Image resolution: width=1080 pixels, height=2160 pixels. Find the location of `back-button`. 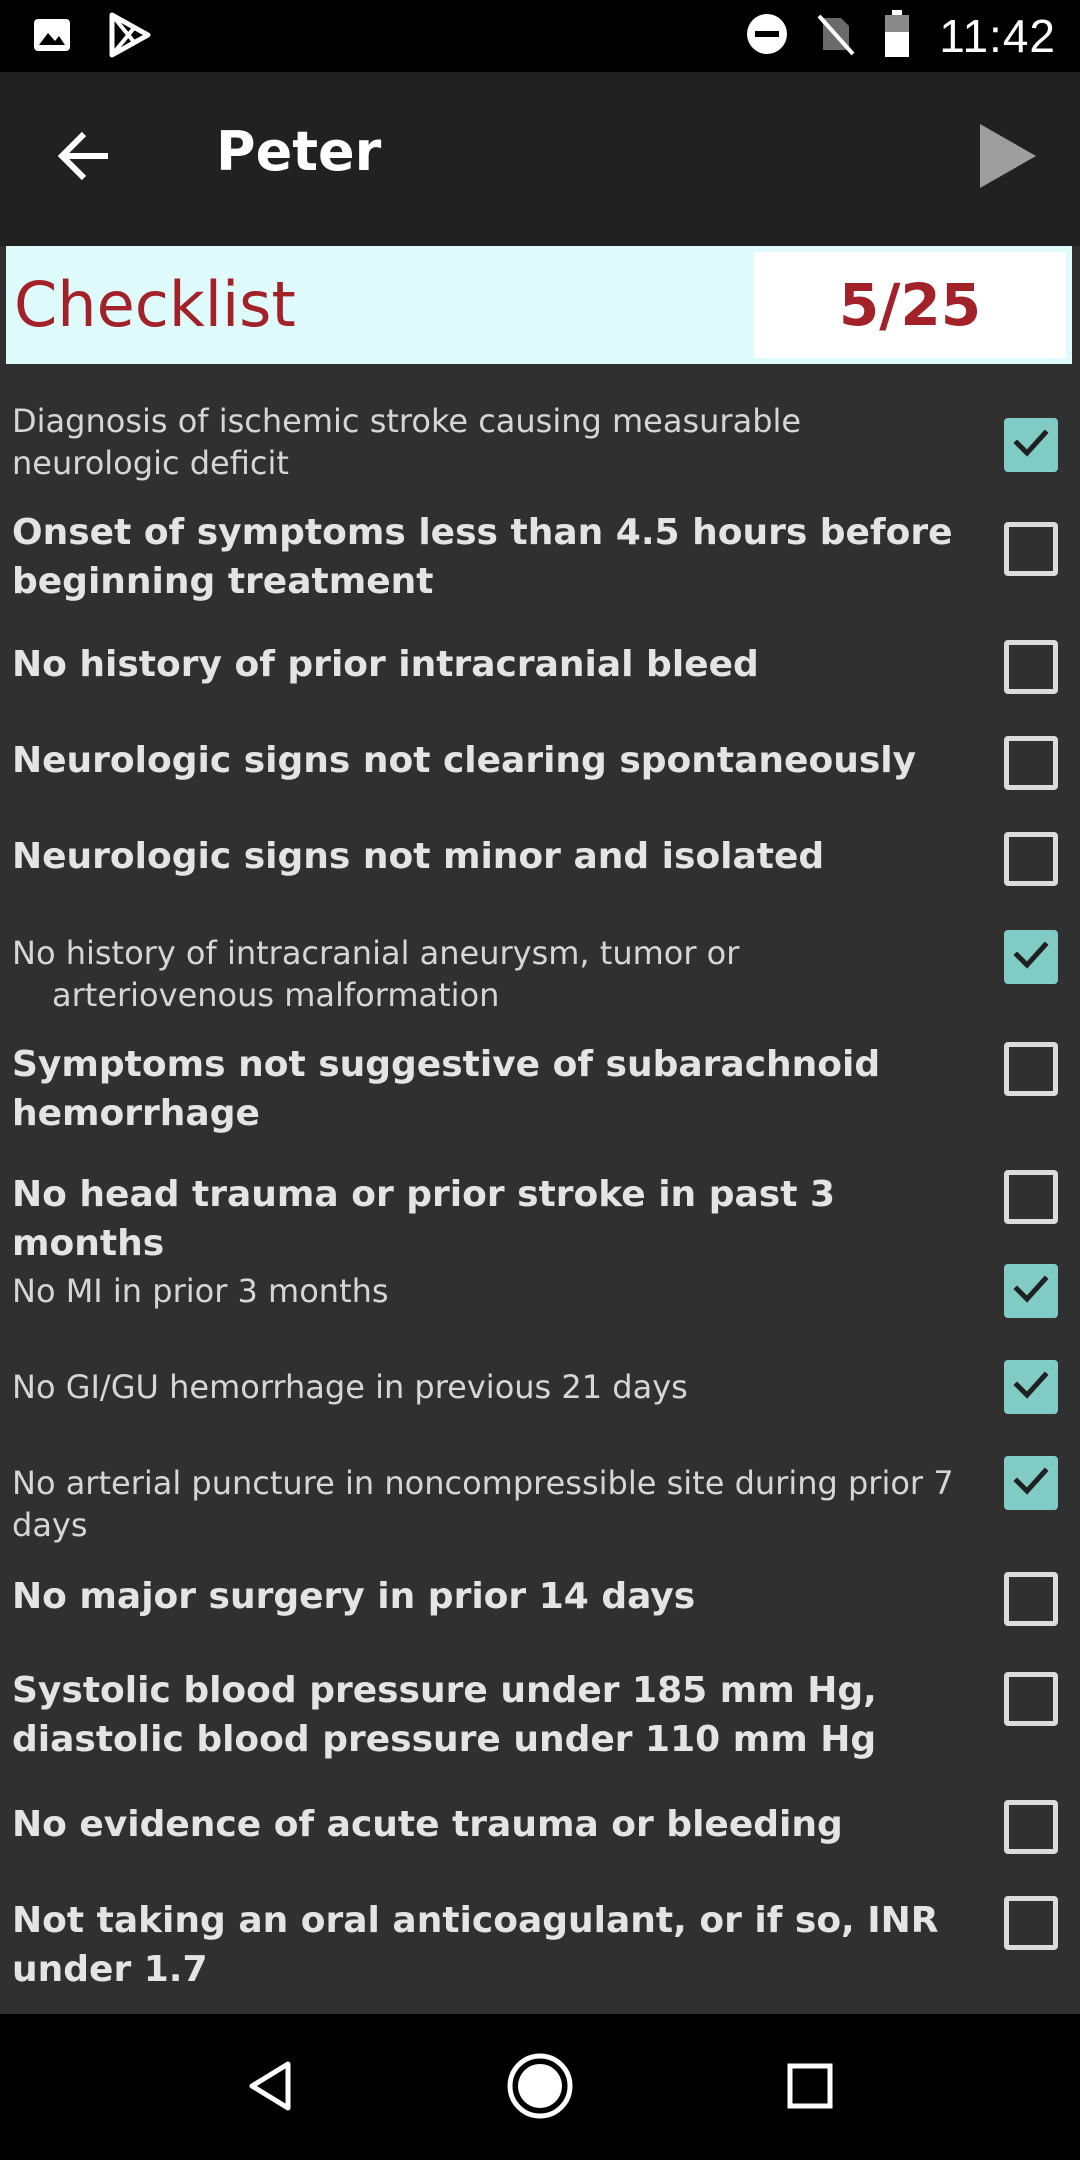

back-button is located at coordinates (84, 158).